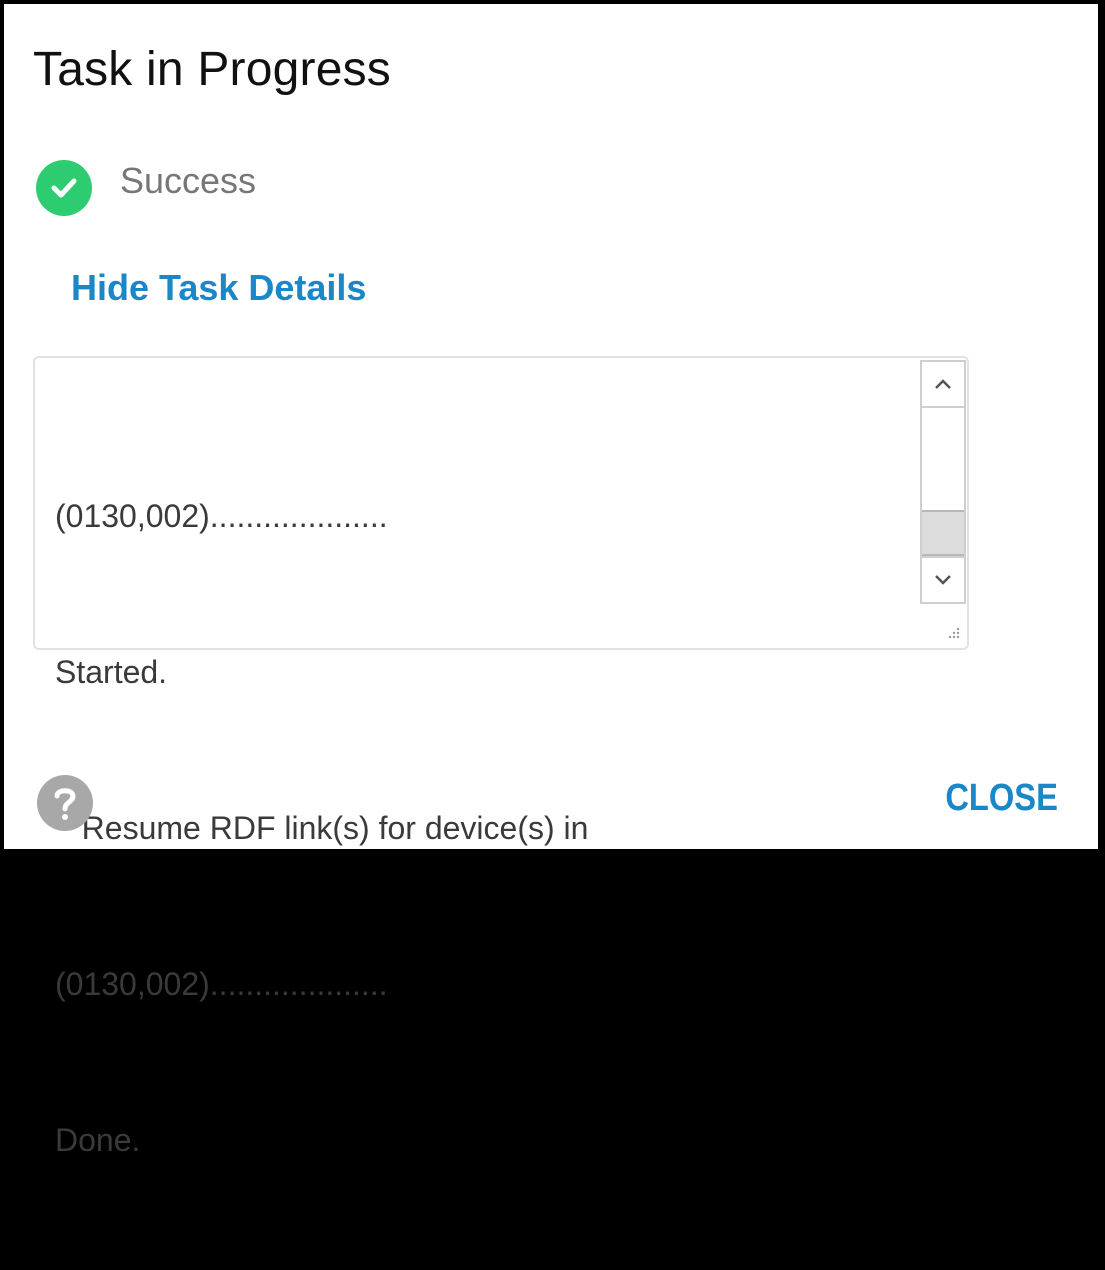 The height and width of the screenshot is (1270, 1105). What do you see at coordinates (1001, 798) in the screenshot?
I see `close-button: CLOSE` at bounding box center [1001, 798].